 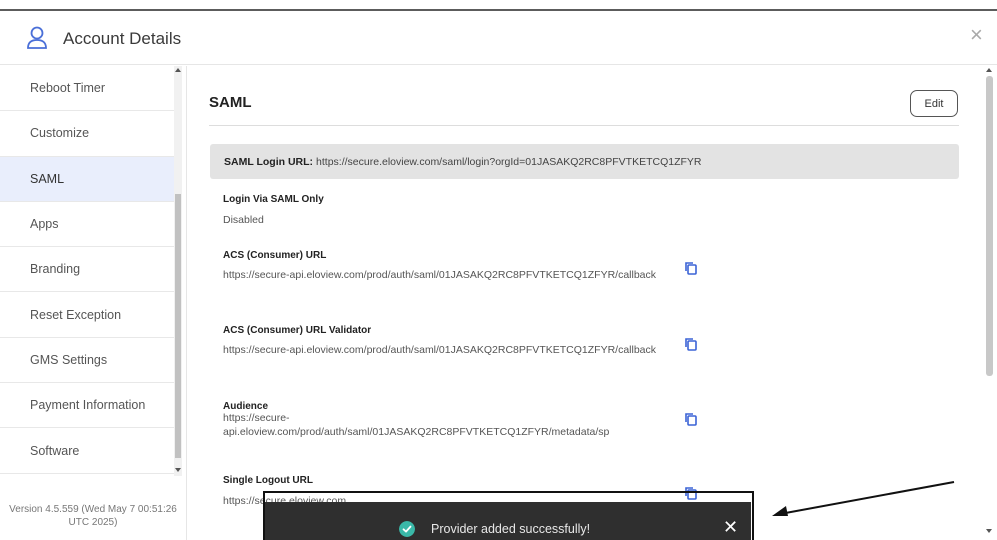 What do you see at coordinates (87, 179) in the screenshot?
I see `sidebar-item-saml: SAML` at bounding box center [87, 179].